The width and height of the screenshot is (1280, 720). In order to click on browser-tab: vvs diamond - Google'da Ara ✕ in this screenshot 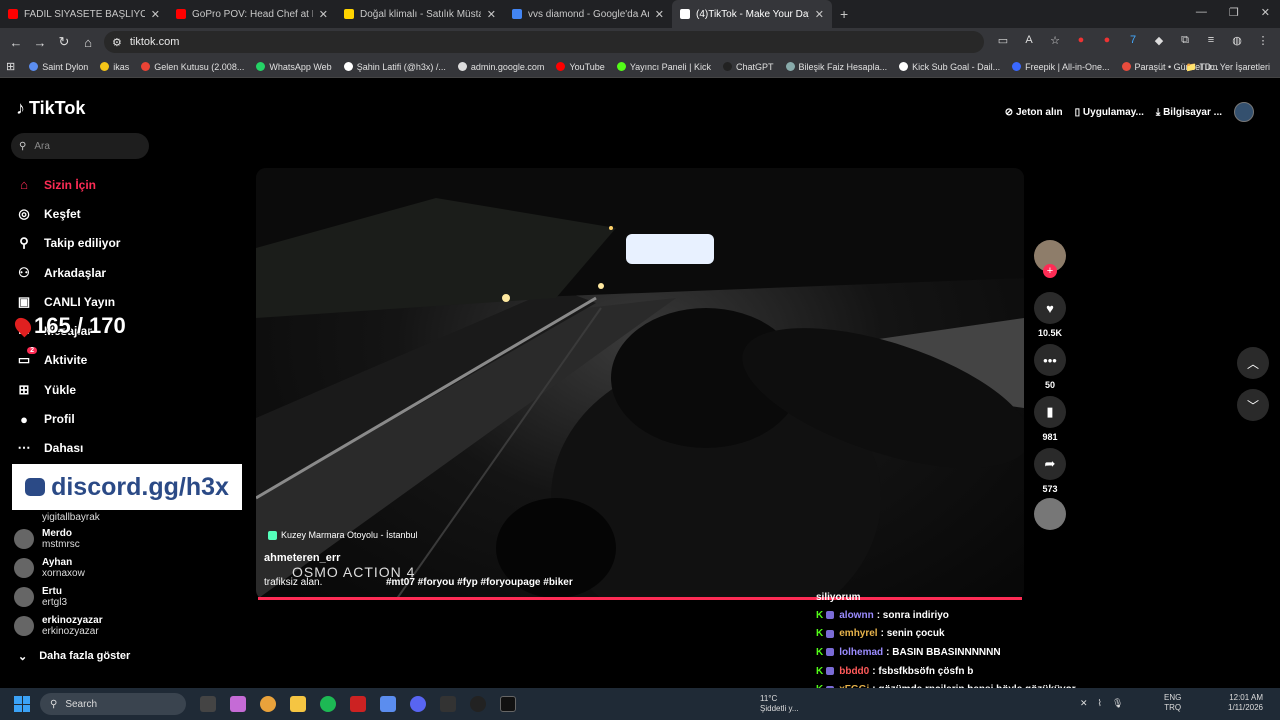, I will do `click(588, 14)`.